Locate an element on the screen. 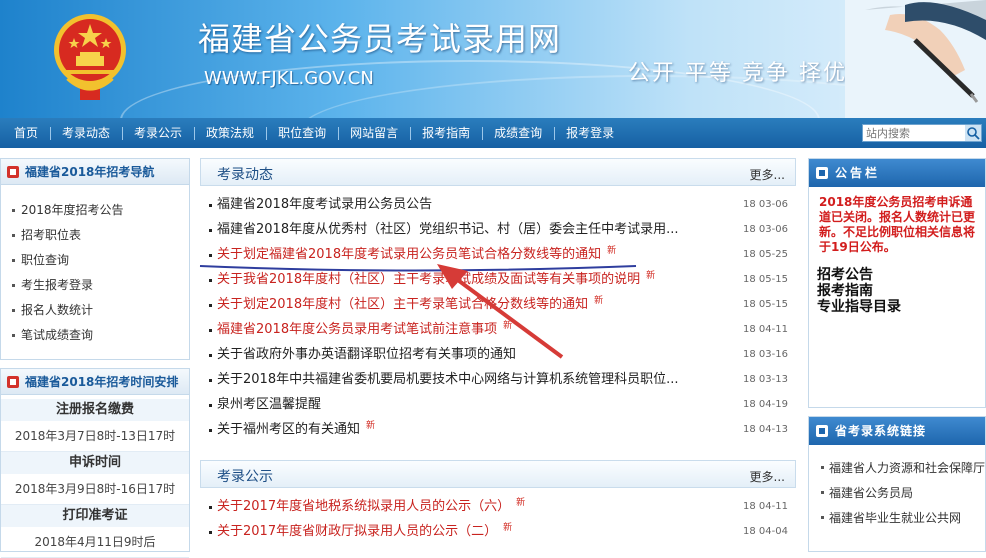 This screenshot has height=558, width=986. system-link: 福建省公务员局 is located at coordinates (903, 496).